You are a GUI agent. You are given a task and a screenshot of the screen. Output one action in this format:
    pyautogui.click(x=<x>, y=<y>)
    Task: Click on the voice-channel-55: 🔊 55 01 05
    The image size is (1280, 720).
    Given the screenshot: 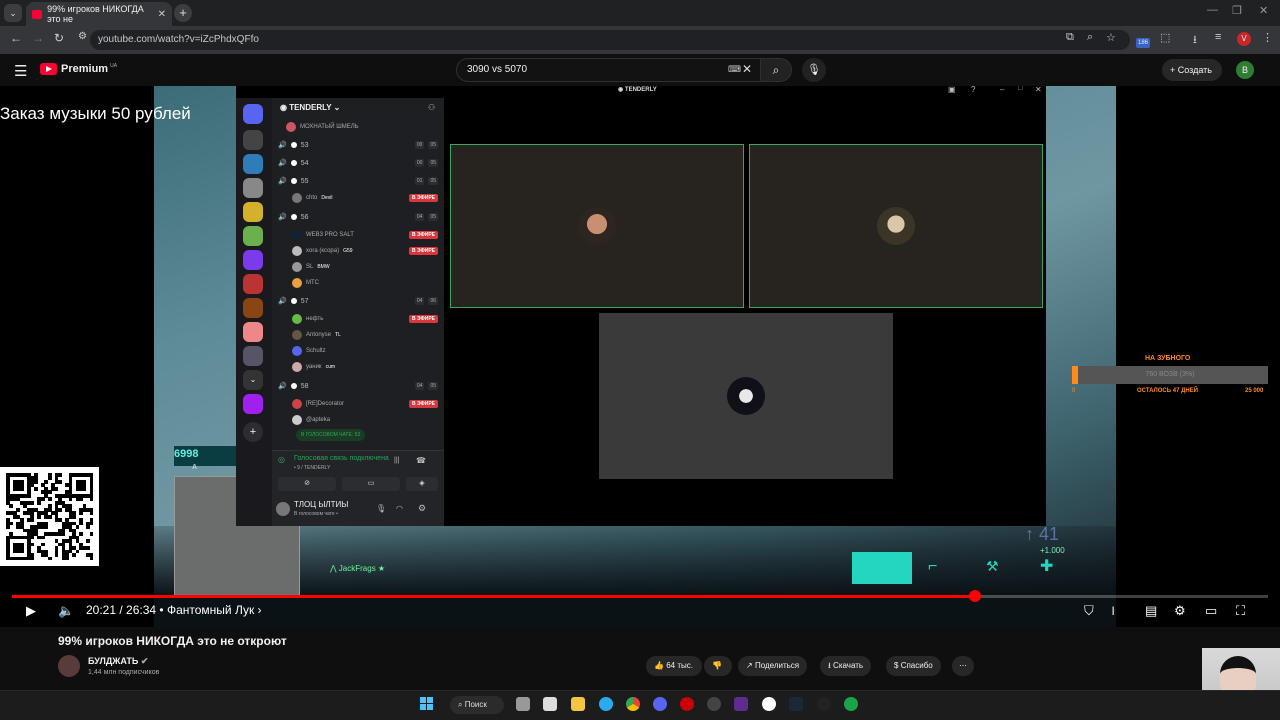 What is the action you would take?
    pyautogui.click(x=358, y=181)
    